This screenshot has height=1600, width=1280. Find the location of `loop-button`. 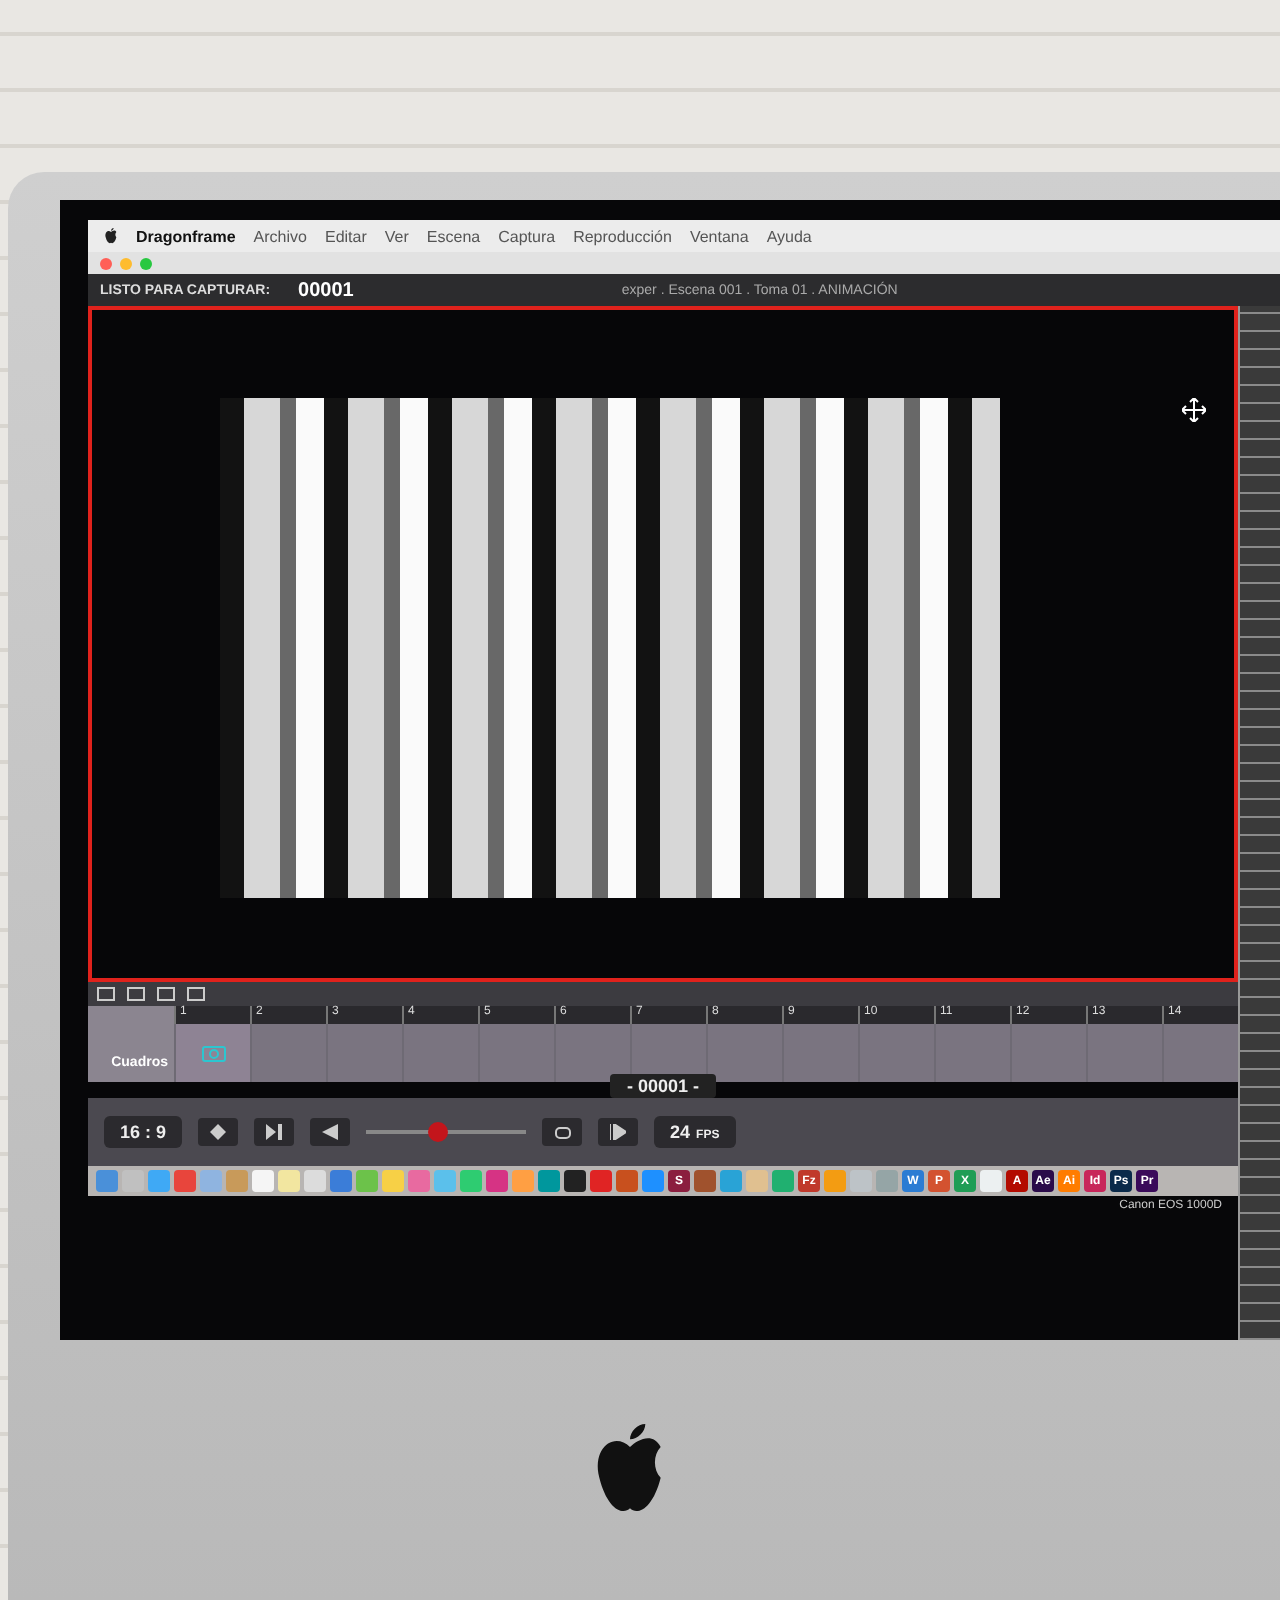

loop-button is located at coordinates (562, 1132).